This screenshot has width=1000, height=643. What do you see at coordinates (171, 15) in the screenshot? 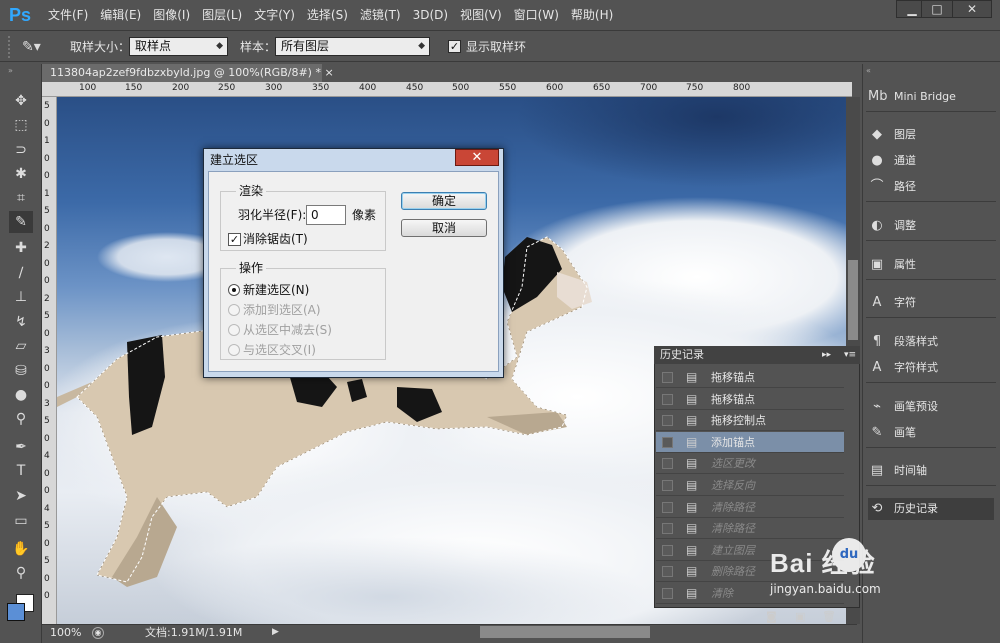
I see `menu-item: 图像(I)` at bounding box center [171, 15].